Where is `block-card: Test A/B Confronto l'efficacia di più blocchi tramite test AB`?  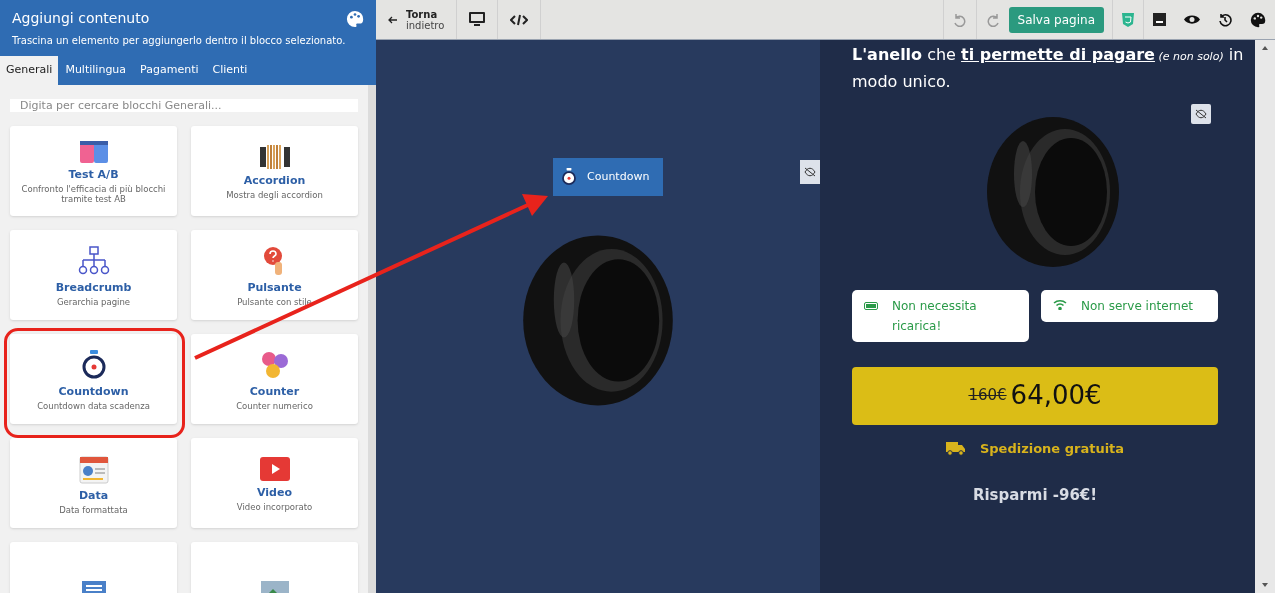
block-card: Test A/B Confronto l'efficacia di più blocchi tramite test AB is located at coordinates (93, 170).